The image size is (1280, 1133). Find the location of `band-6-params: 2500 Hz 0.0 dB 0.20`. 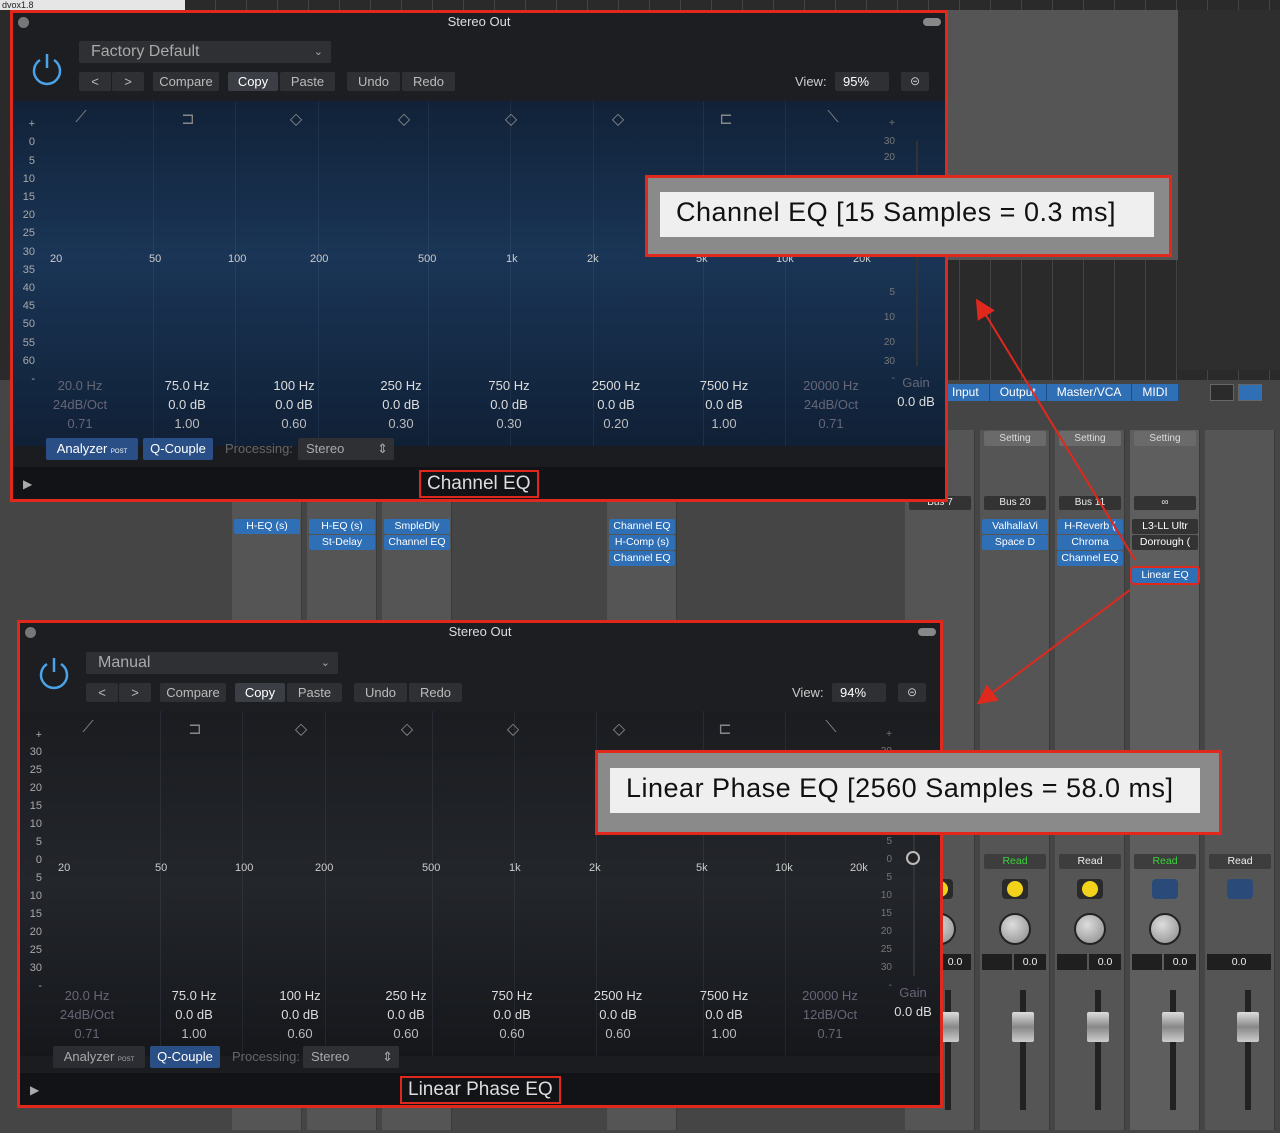

band-6-params: 2500 Hz 0.0 dB 0.20 is located at coordinates (616, 404).